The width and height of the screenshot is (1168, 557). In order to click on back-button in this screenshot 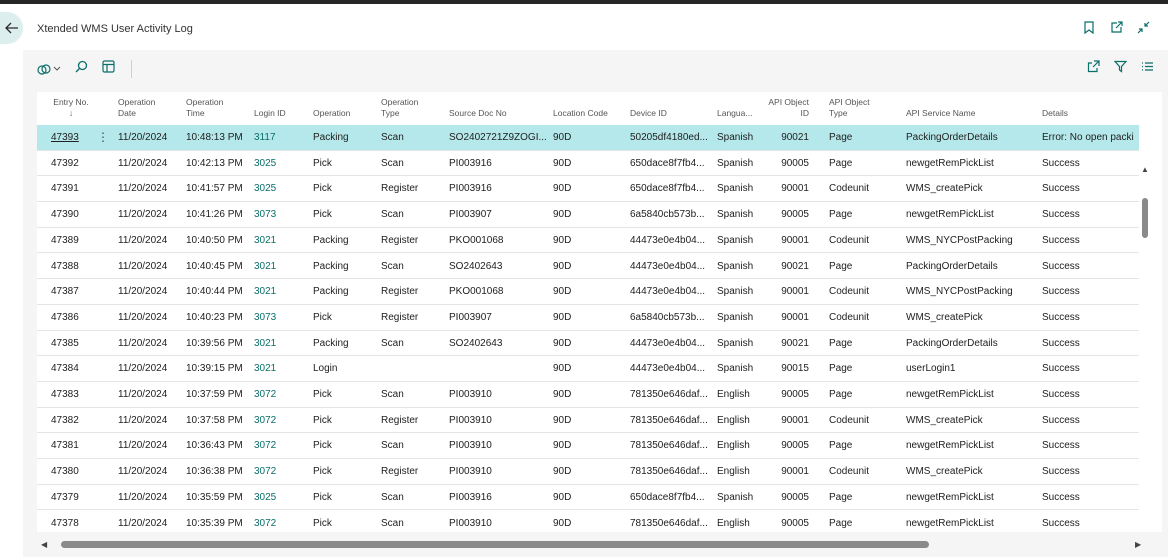, I will do `click(11, 28)`.